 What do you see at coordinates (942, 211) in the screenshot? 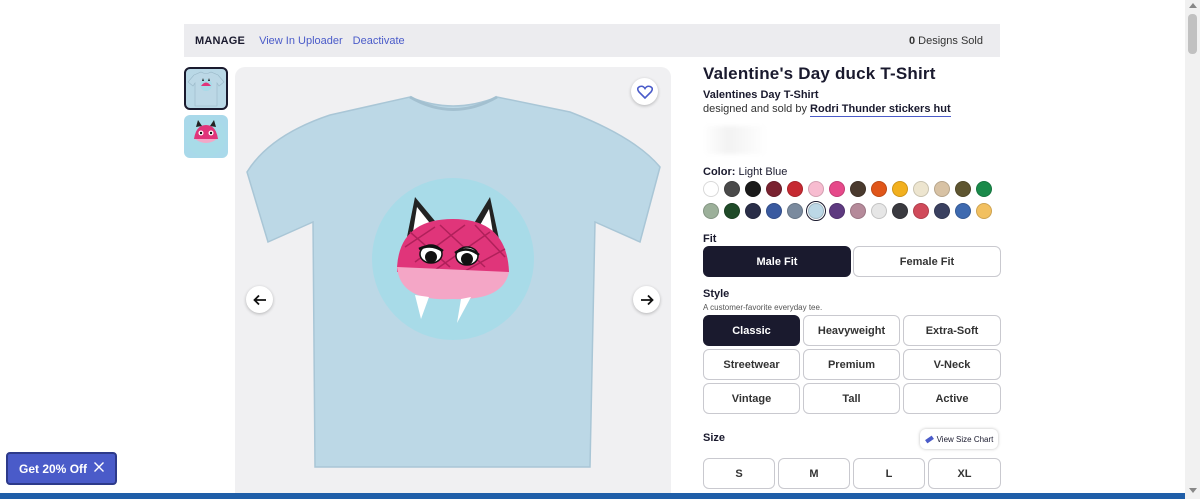
I see `color-swatch-heather-navy` at bounding box center [942, 211].